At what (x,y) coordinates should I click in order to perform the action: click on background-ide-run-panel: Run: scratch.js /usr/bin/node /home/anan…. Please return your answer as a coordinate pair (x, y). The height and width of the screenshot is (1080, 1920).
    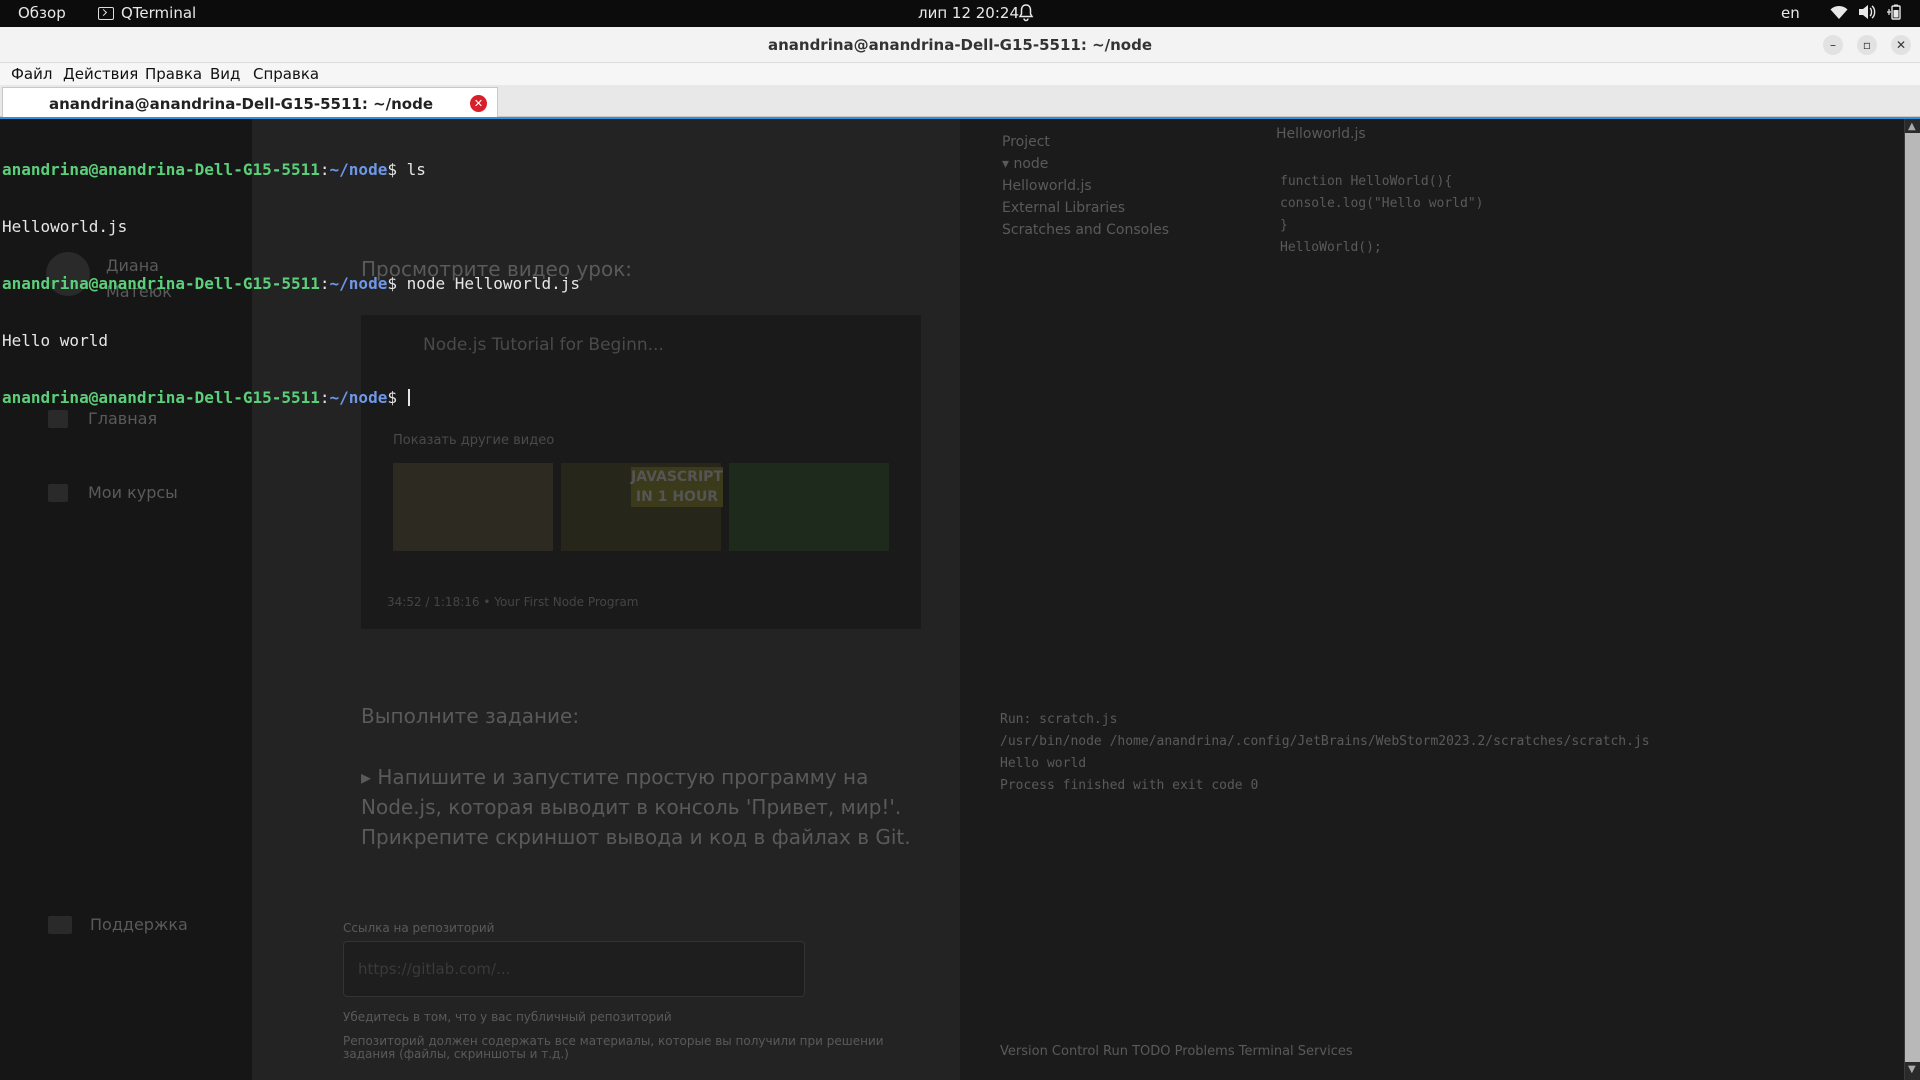
    Looking at the image, I should click on (1325, 752).